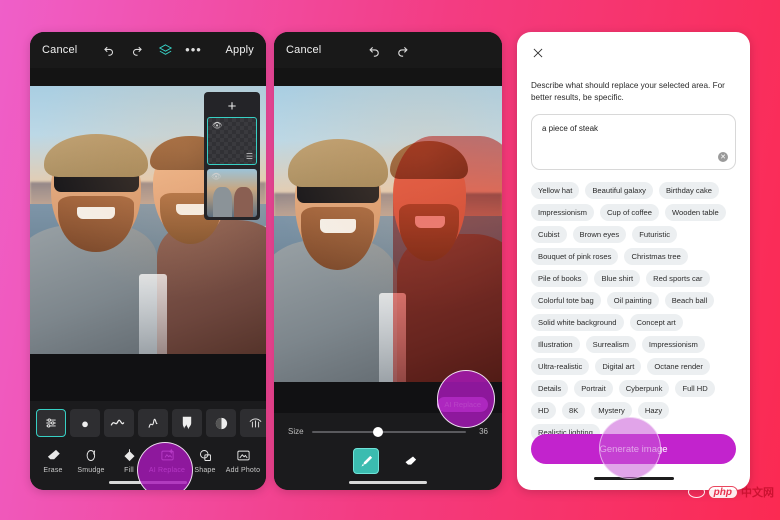  I want to click on phone1-topbar: Cancel ••• Apply, so click(148, 50).